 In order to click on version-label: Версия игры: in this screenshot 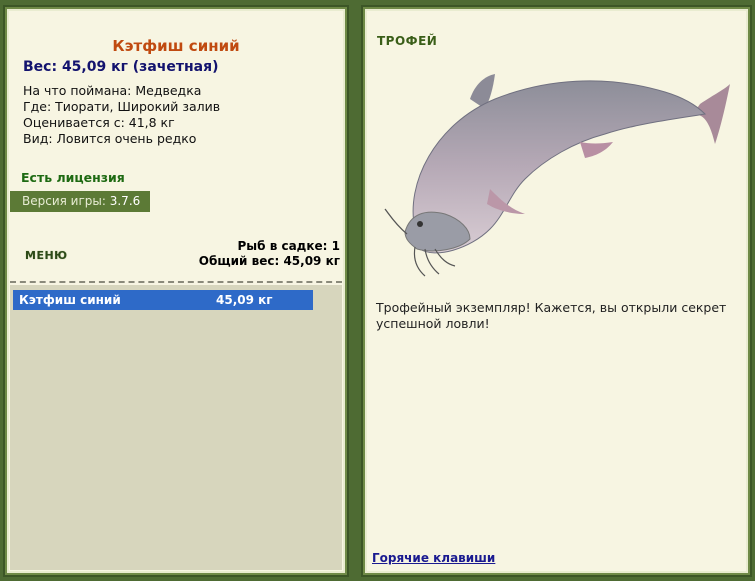, I will do `click(64, 201)`.